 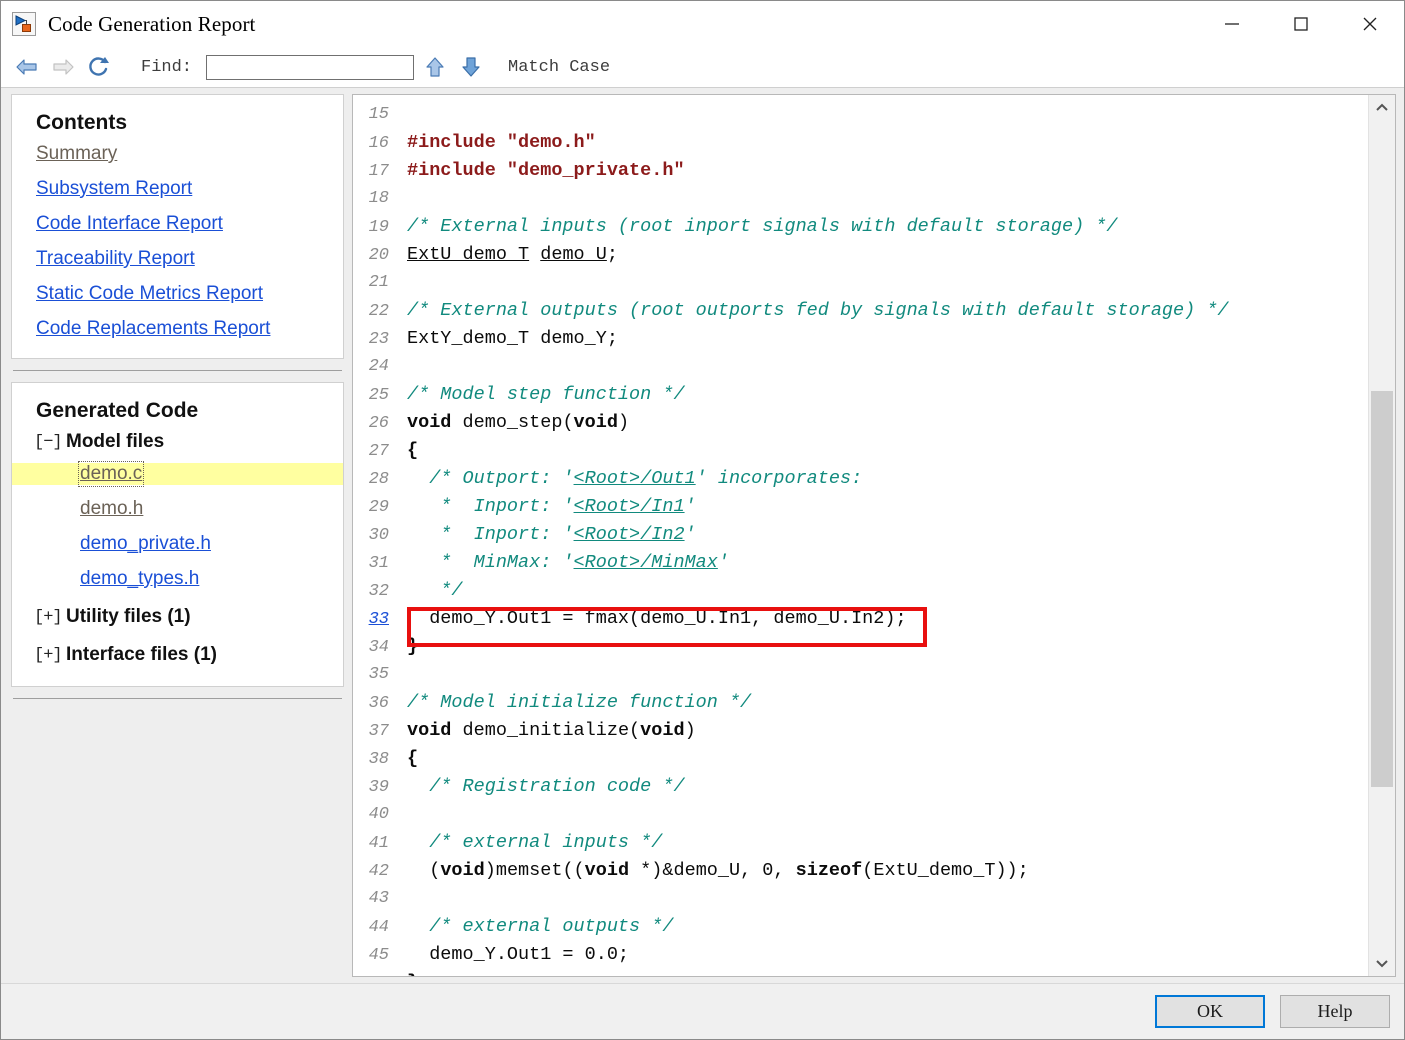 I want to click on ok-button: OK, so click(x=1210, y=1011).